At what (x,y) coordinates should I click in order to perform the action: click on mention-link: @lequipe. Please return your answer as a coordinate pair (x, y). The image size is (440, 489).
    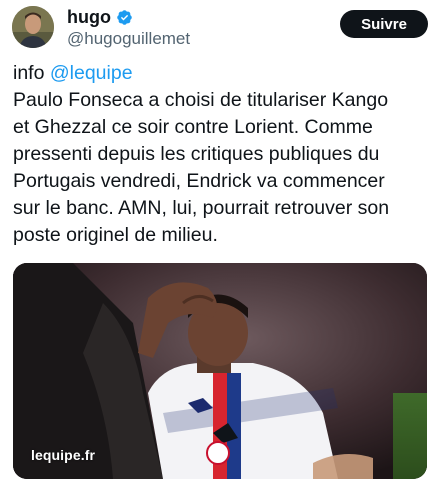
    Looking at the image, I should click on (91, 73).